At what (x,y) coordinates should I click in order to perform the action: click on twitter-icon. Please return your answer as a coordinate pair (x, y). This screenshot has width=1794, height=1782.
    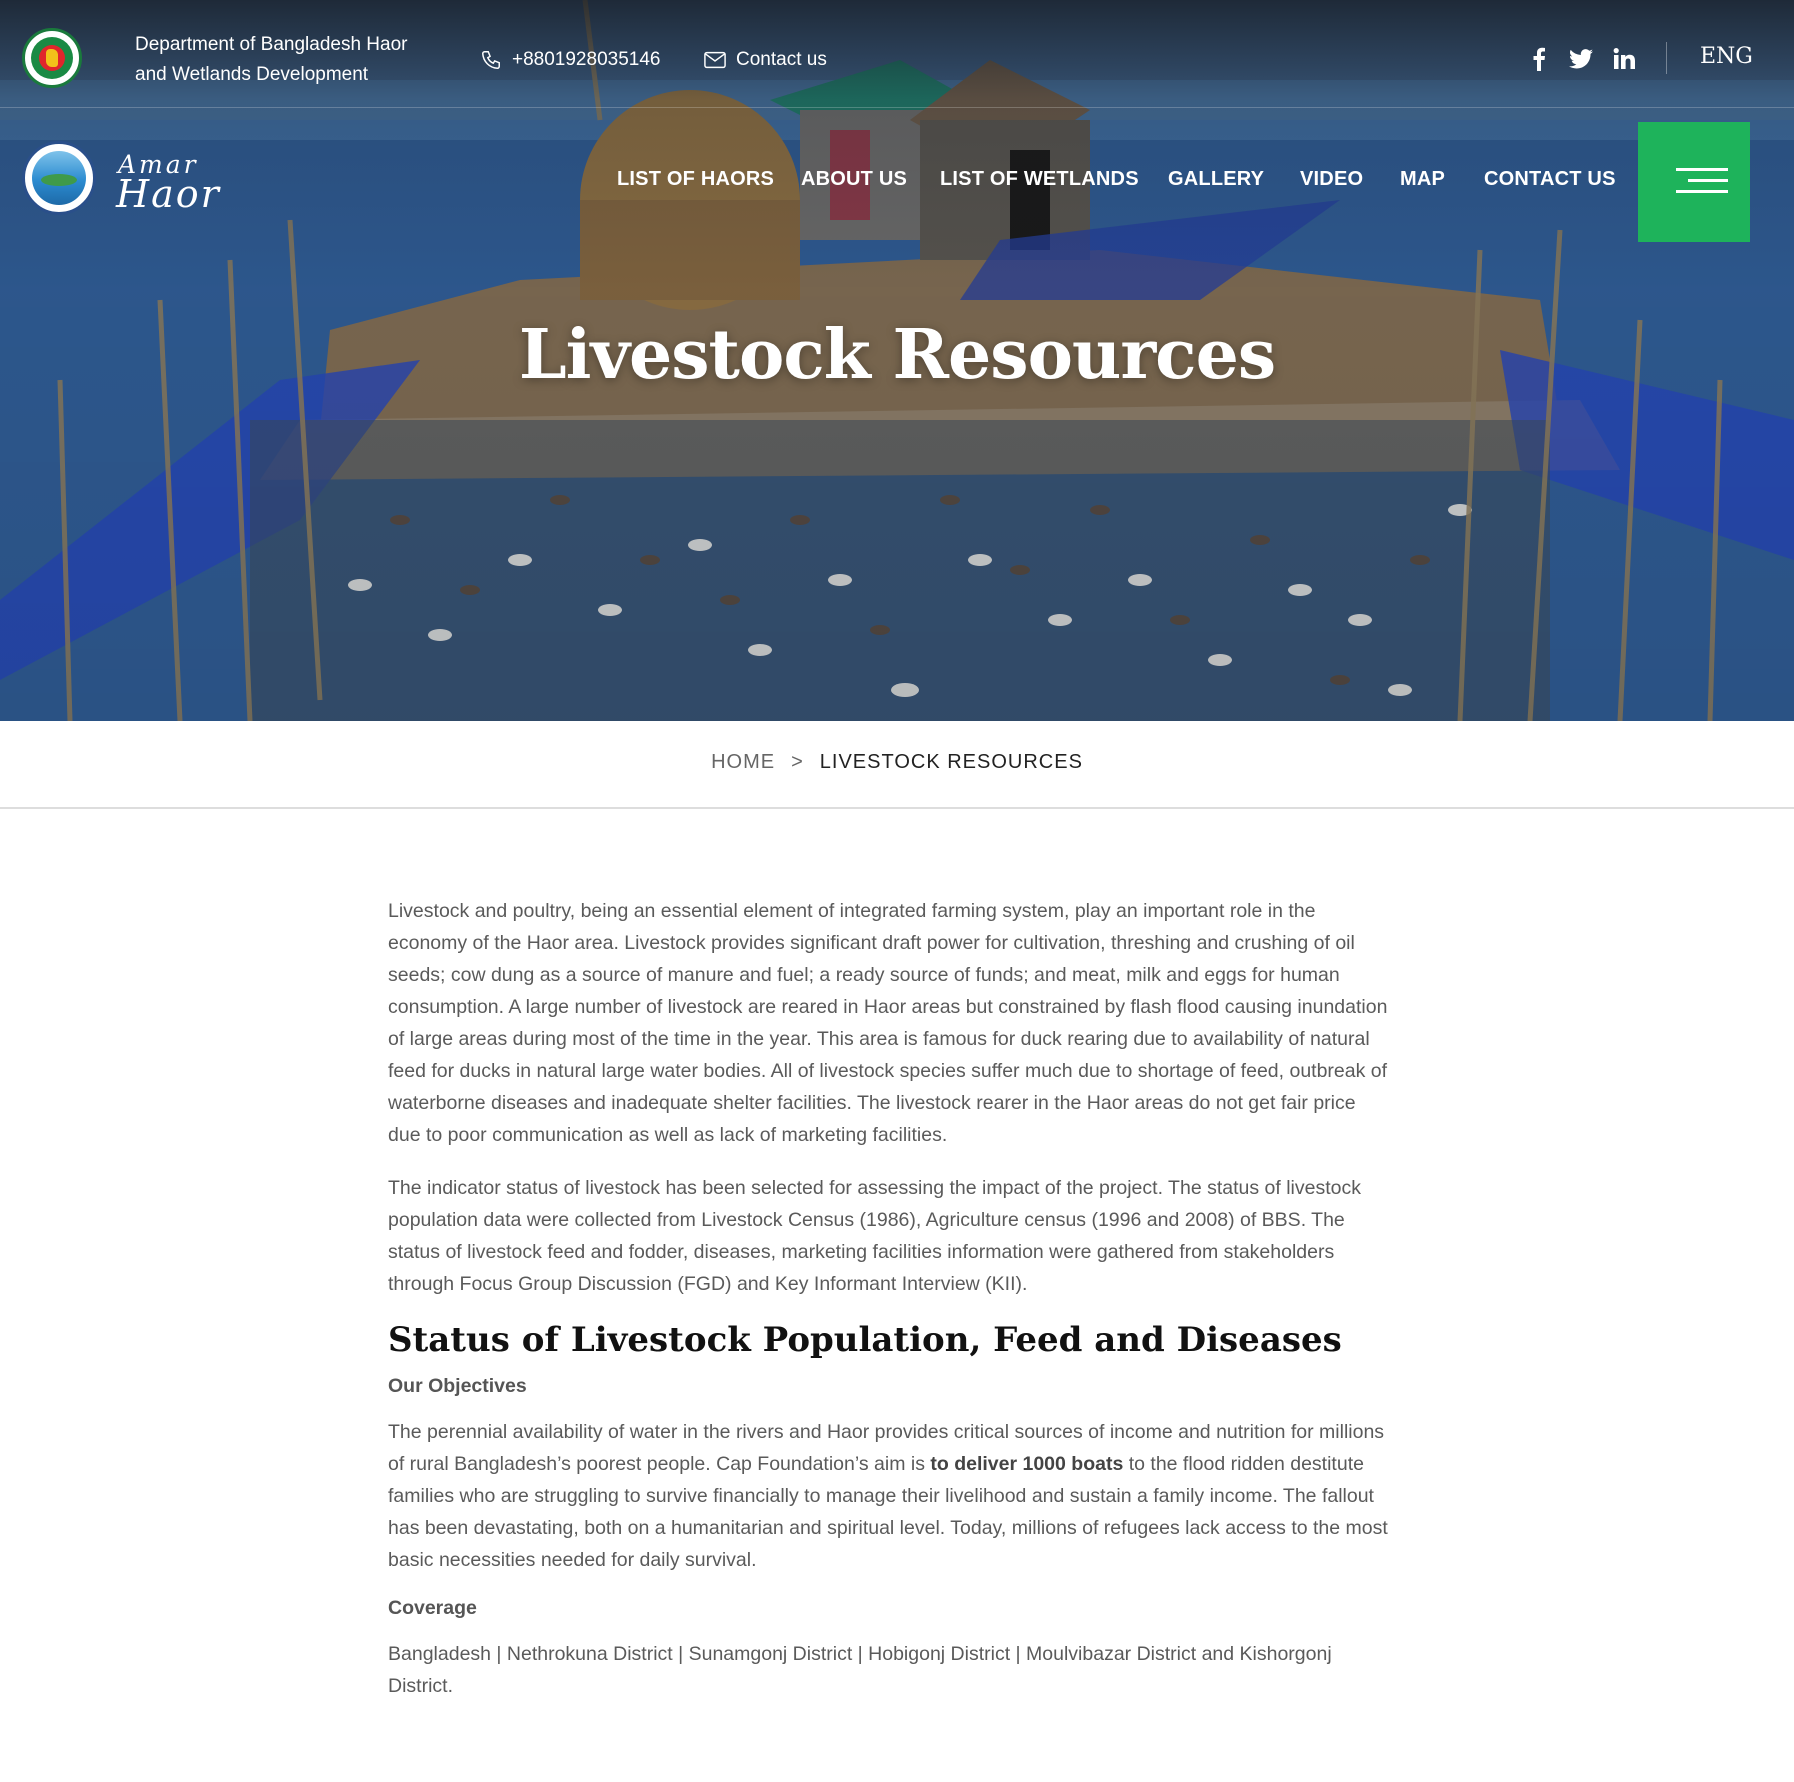
    Looking at the image, I should click on (1581, 59).